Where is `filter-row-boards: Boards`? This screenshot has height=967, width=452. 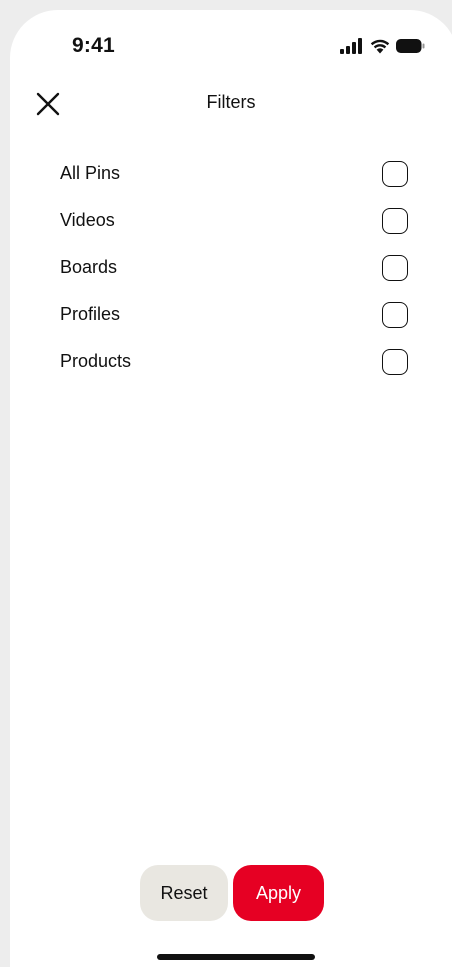
filter-row-boards: Boards is located at coordinates (231, 267).